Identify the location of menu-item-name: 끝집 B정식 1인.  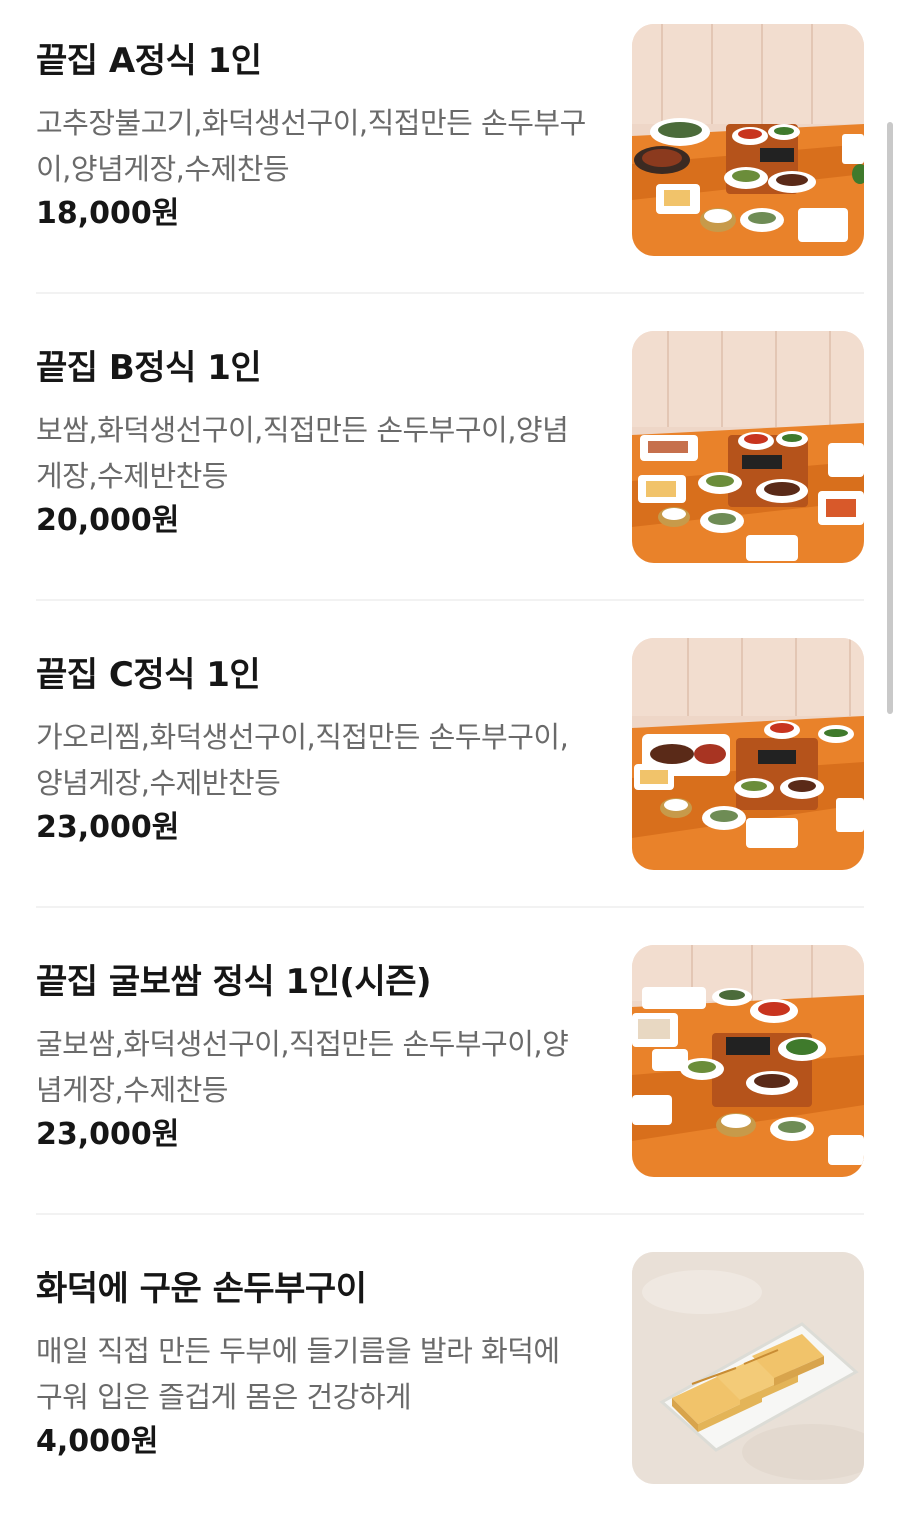
(149, 368).